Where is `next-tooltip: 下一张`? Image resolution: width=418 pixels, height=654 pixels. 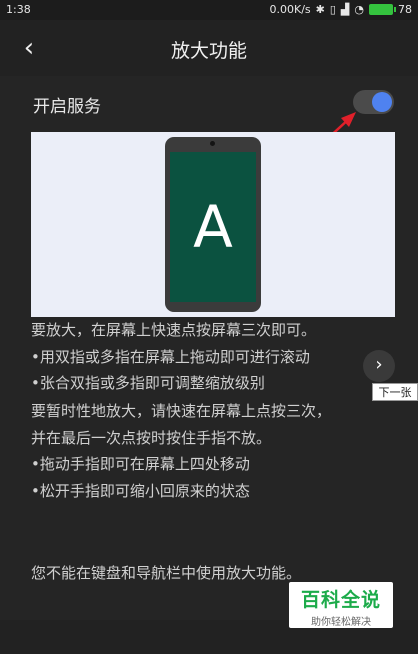 next-tooltip: 下一张 is located at coordinates (395, 392).